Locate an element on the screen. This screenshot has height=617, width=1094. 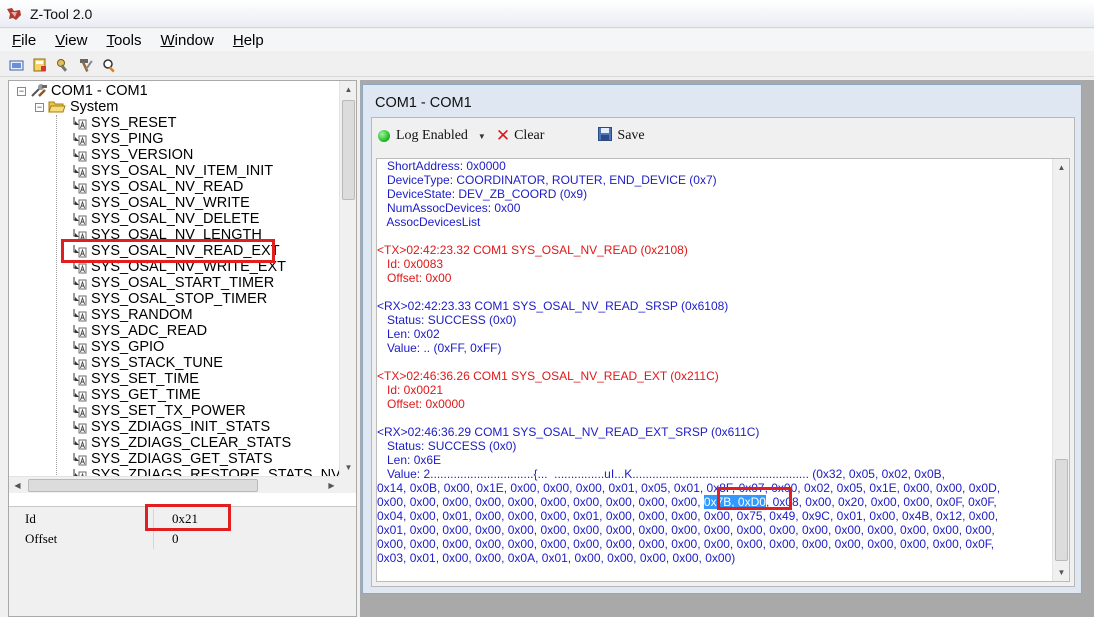
tree-item-sys-osal-nv-delete: SYS_OSAL_NV_DELETE is located at coordinates (166, 219).